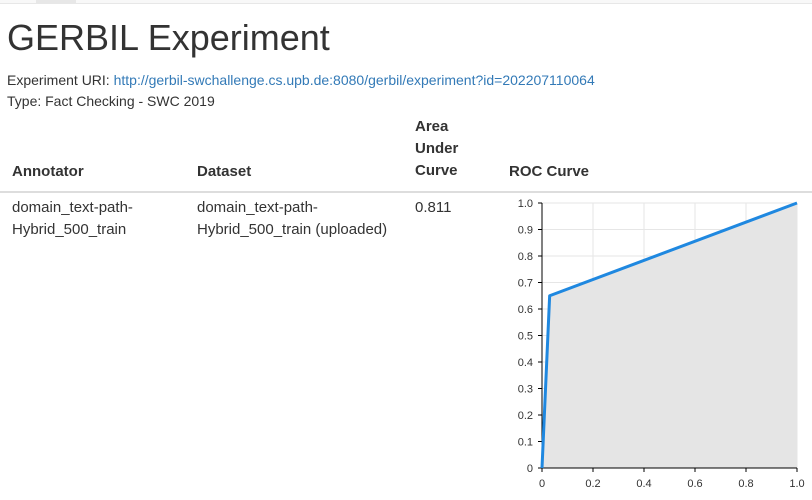  I want to click on y-tick-label: 0.2, so click(525, 416).